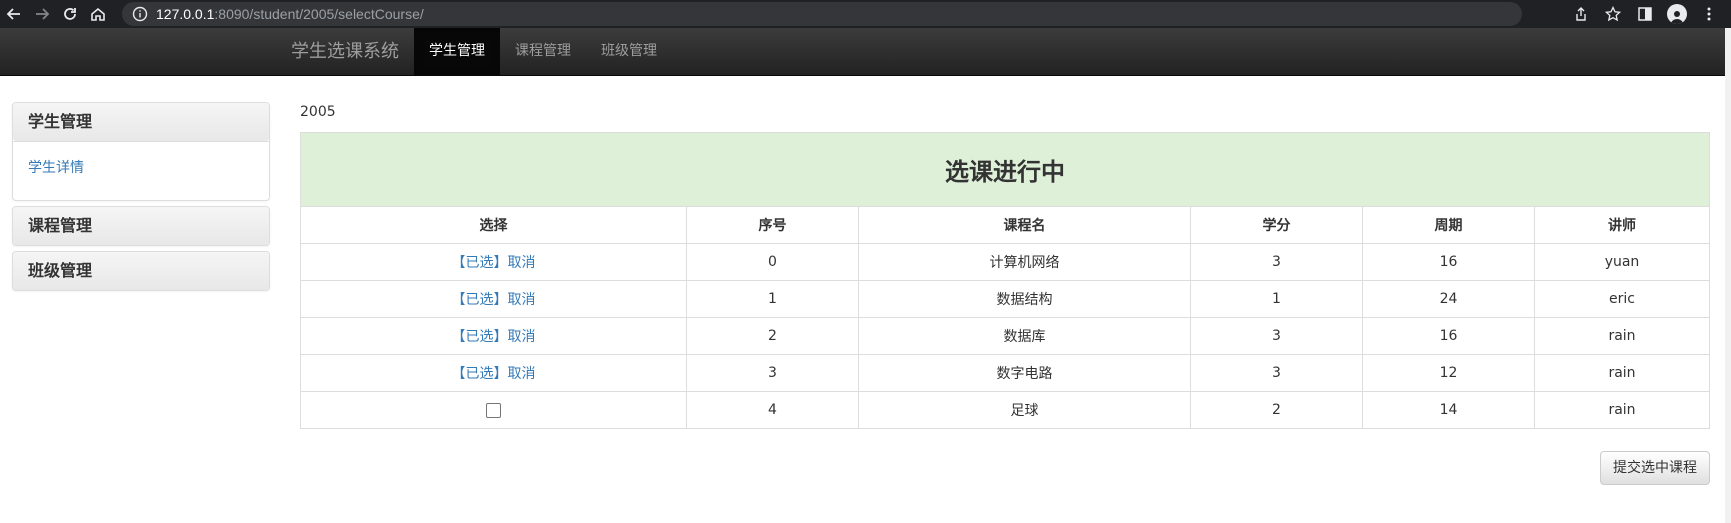 Image resolution: width=1731 pixels, height=523 pixels. What do you see at coordinates (1622, 262) in the screenshot?
I see `cell-teacher: yuan` at bounding box center [1622, 262].